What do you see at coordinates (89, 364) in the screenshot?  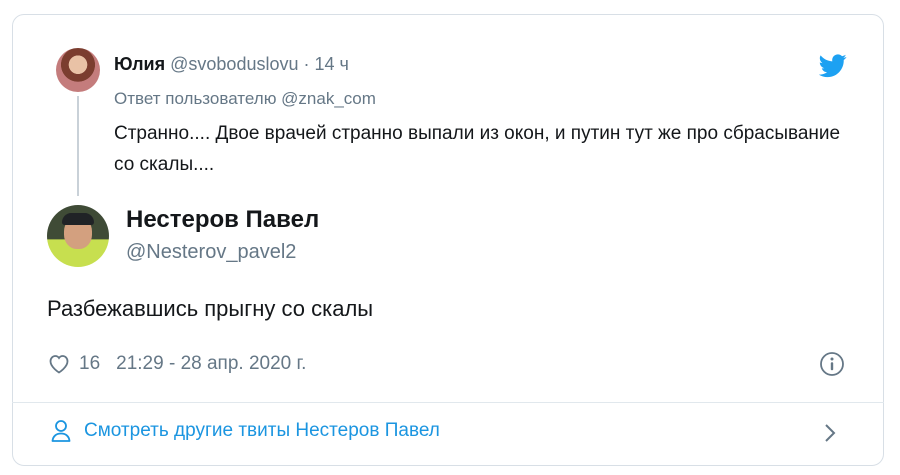 I see `like-count: 16` at bounding box center [89, 364].